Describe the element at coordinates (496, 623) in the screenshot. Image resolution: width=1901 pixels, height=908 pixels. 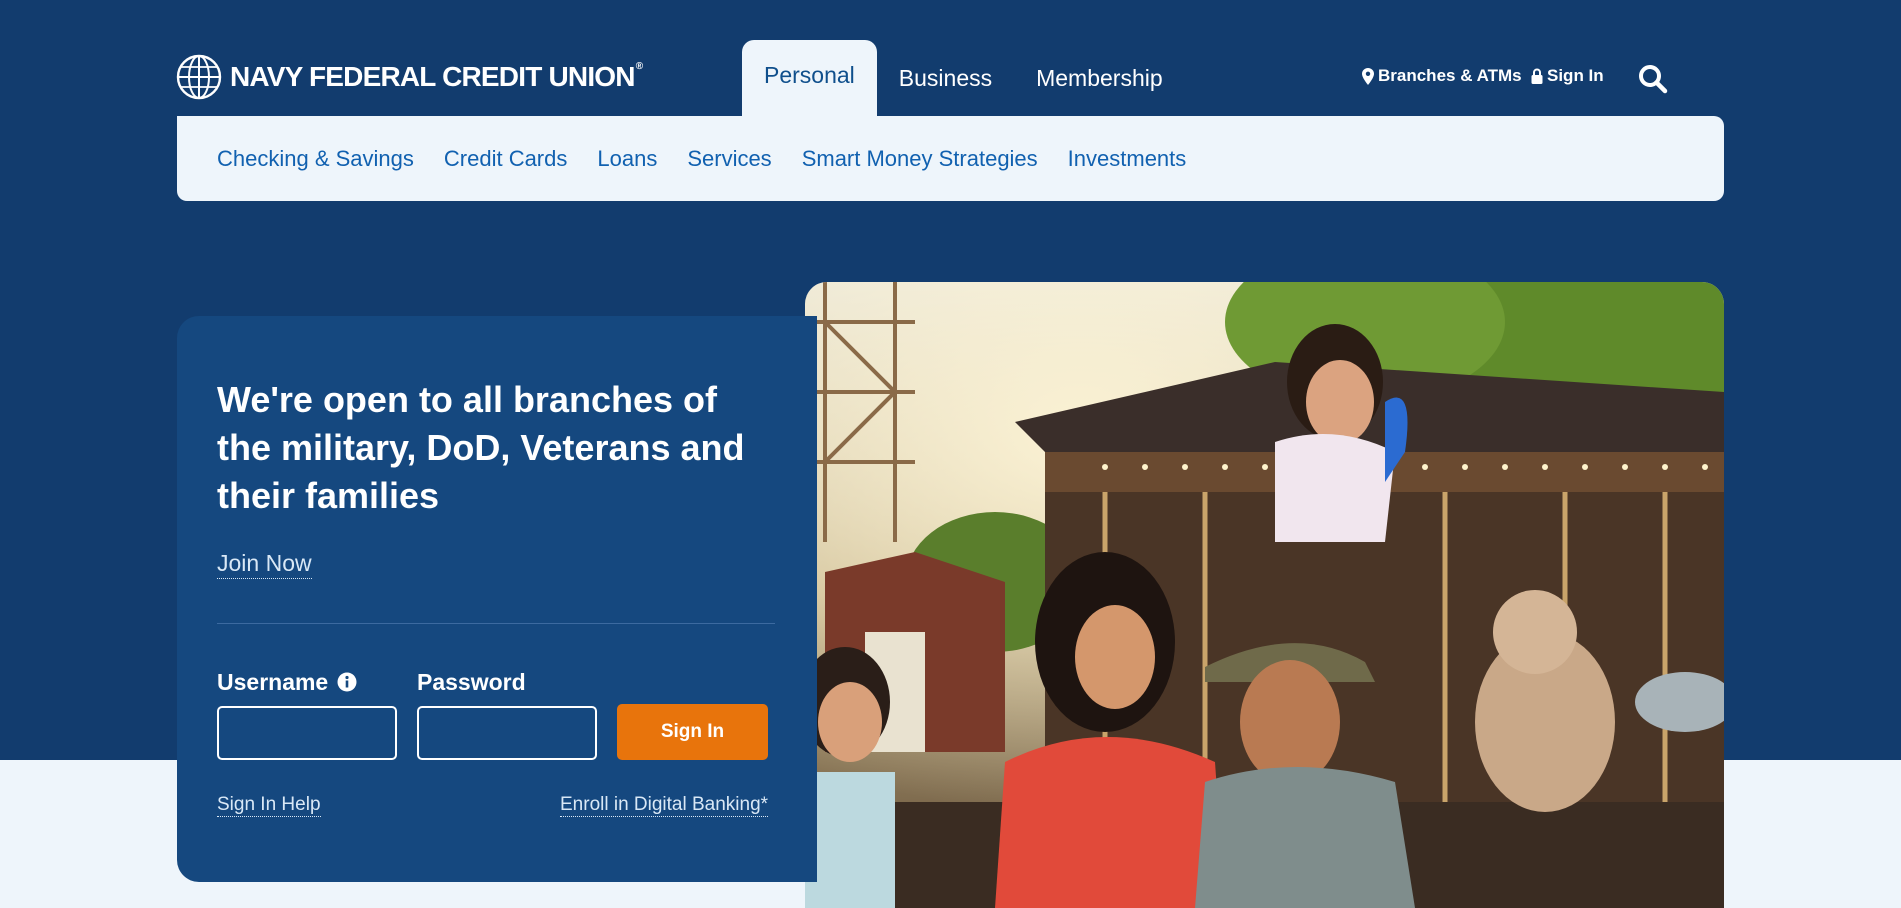
I see `card-divider` at that location.